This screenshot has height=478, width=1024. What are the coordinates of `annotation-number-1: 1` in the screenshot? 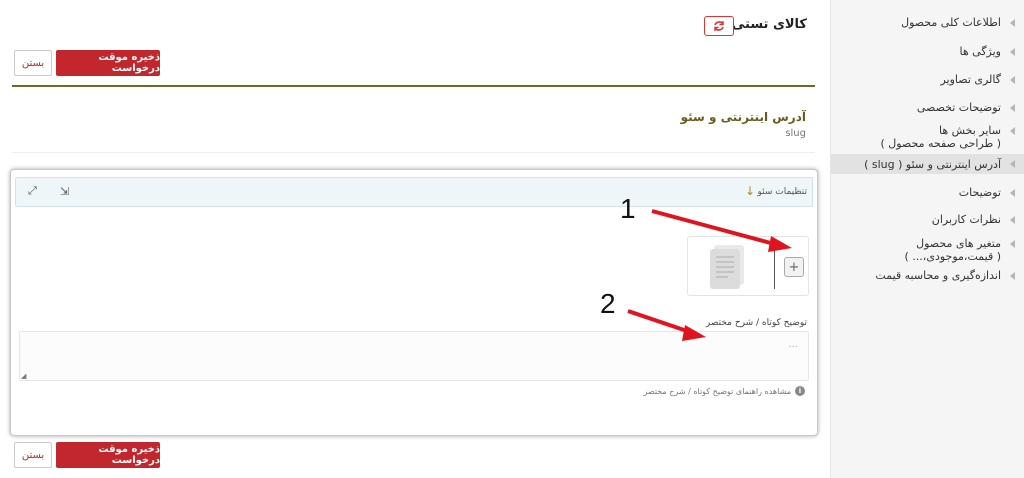 It's located at (628, 208).